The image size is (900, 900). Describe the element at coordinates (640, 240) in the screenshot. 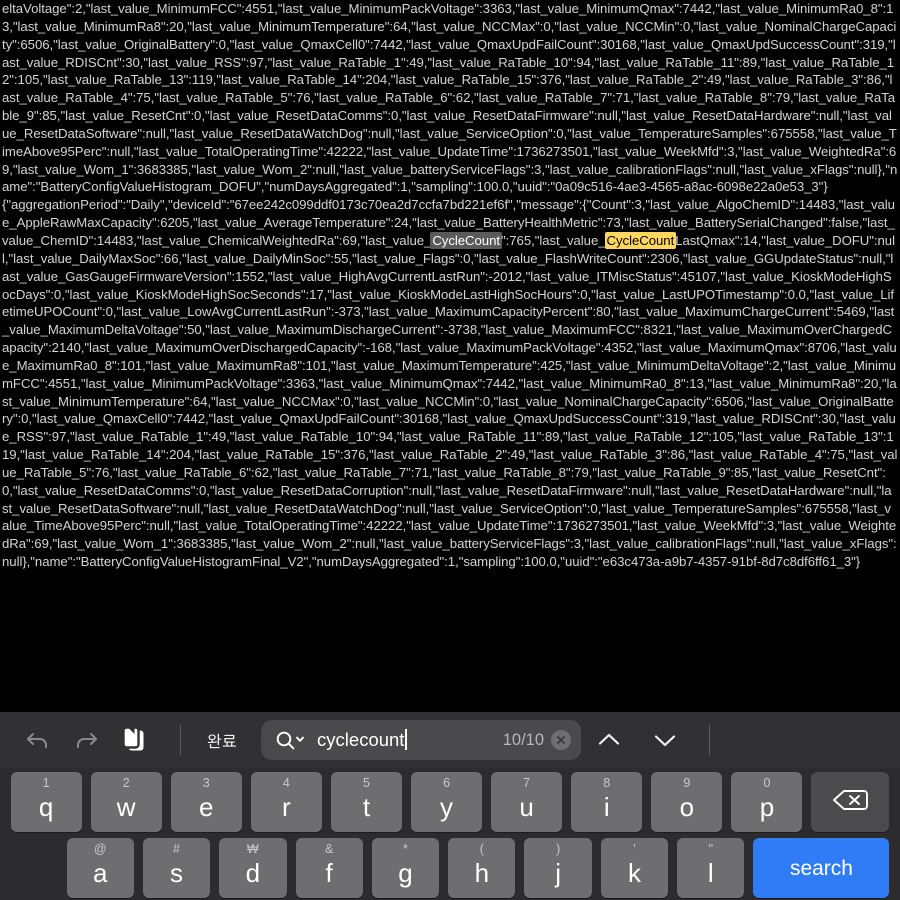

I see `search-match: CycleCount` at that location.